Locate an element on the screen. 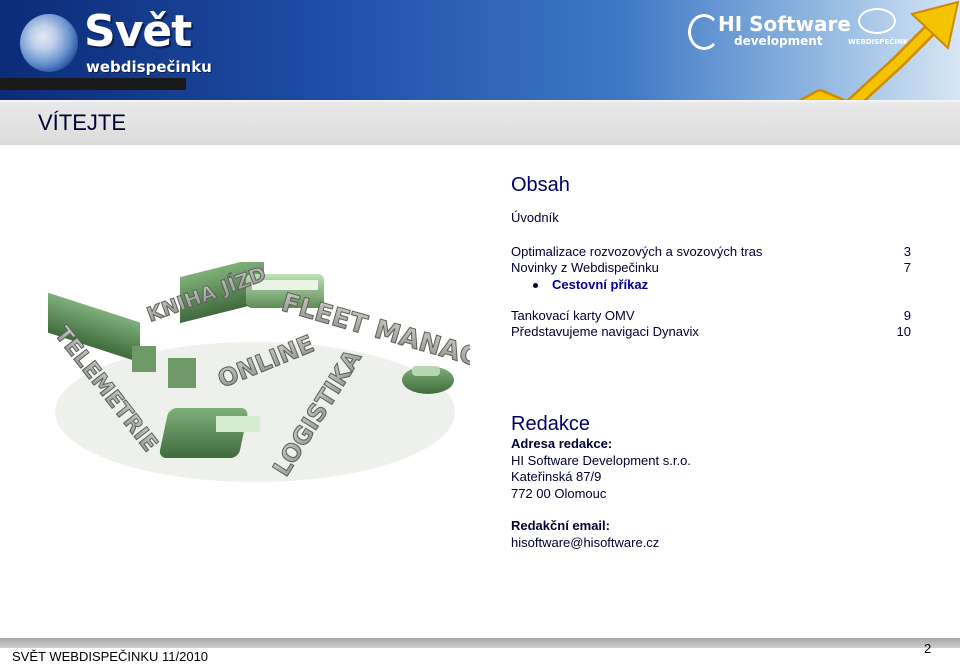  city-address: 772 00 Olomouc is located at coordinates (559, 493).